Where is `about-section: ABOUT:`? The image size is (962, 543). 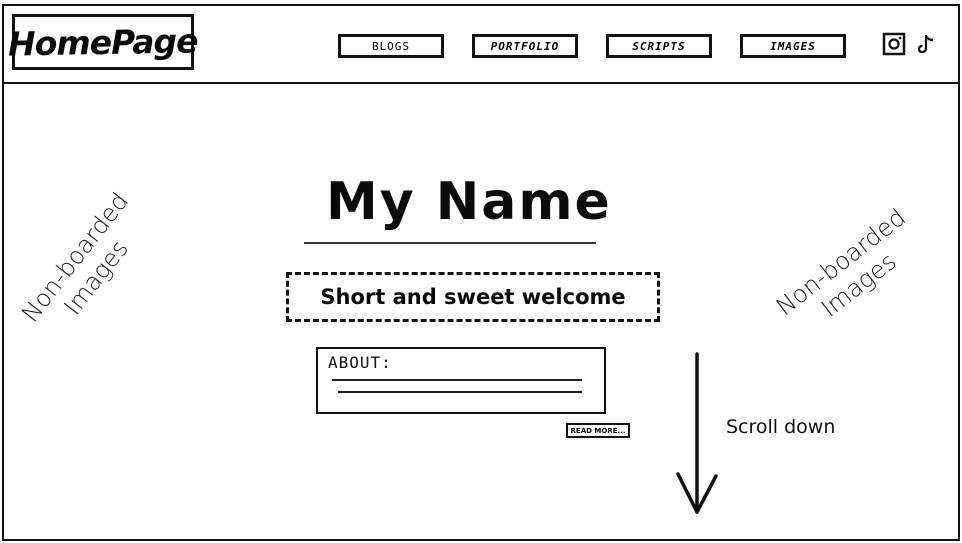 about-section: ABOUT: is located at coordinates (461, 380).